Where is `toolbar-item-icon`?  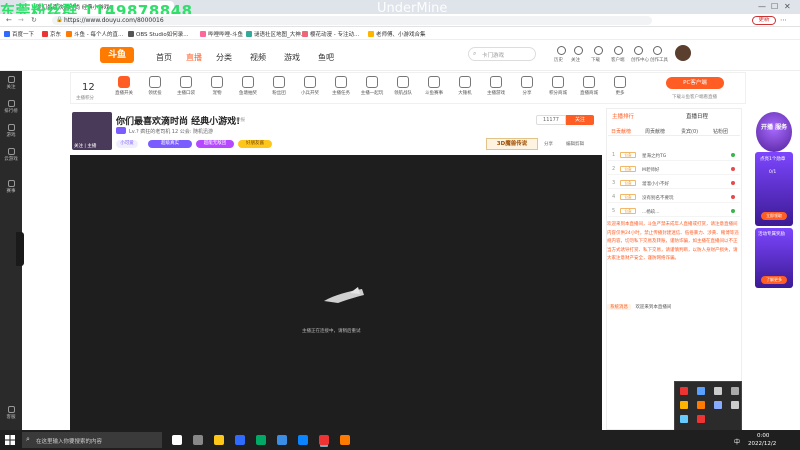 toolbar-item-icon is located at coordinates (620, 82).